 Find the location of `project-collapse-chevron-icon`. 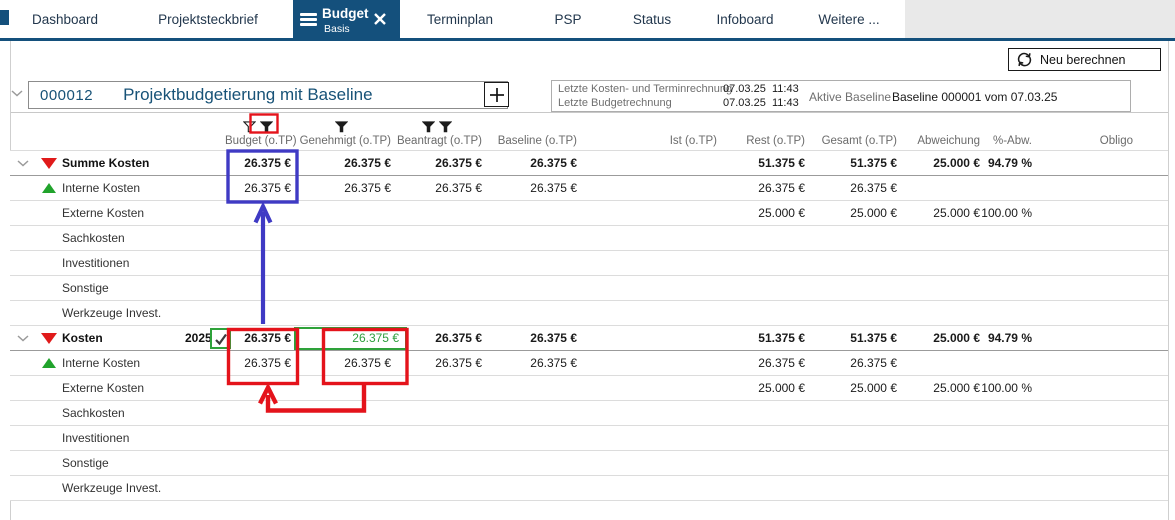

project-collapse-chevron-icon is located at coordinates (17, 93).